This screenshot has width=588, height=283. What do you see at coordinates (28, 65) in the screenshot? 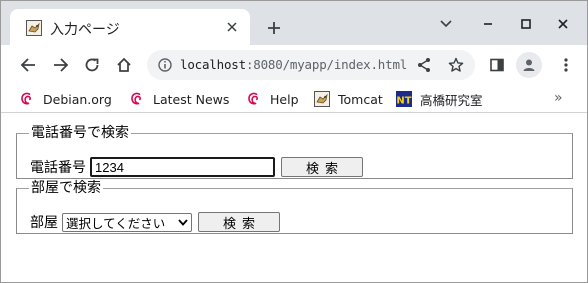
I see `back-icon` at bounding box center [28, 65].